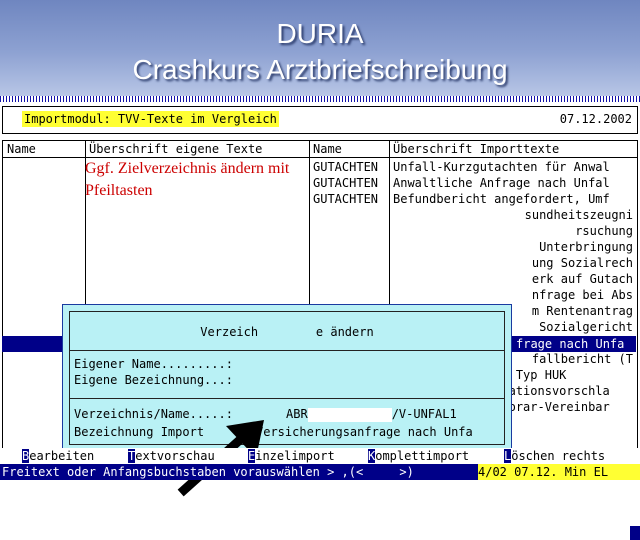 The width and height of the screenshot is (640, 540). Describe the element at coordinates (297, 414) in the screenshot. I see `directory-prefix: ABR` at that location.